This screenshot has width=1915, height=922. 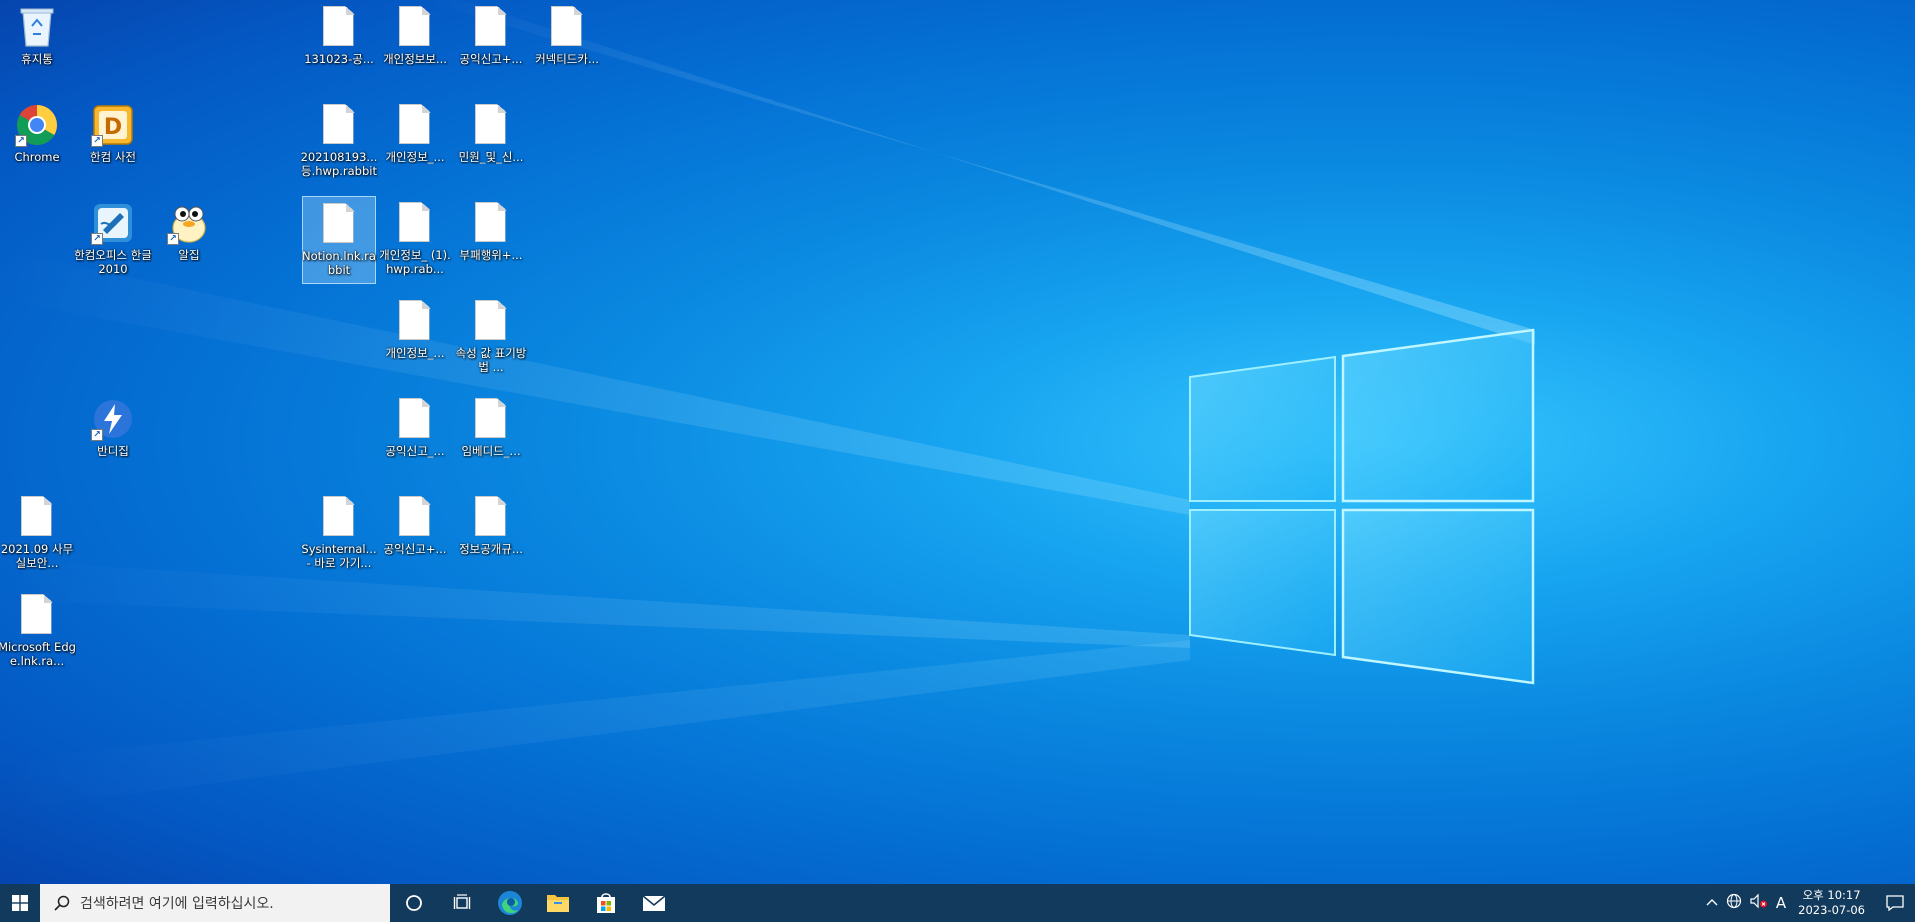 What do you see at coordinates (113, 127) in the screenshot?
I see `svg-text: D` at bounding box center [113, 127].